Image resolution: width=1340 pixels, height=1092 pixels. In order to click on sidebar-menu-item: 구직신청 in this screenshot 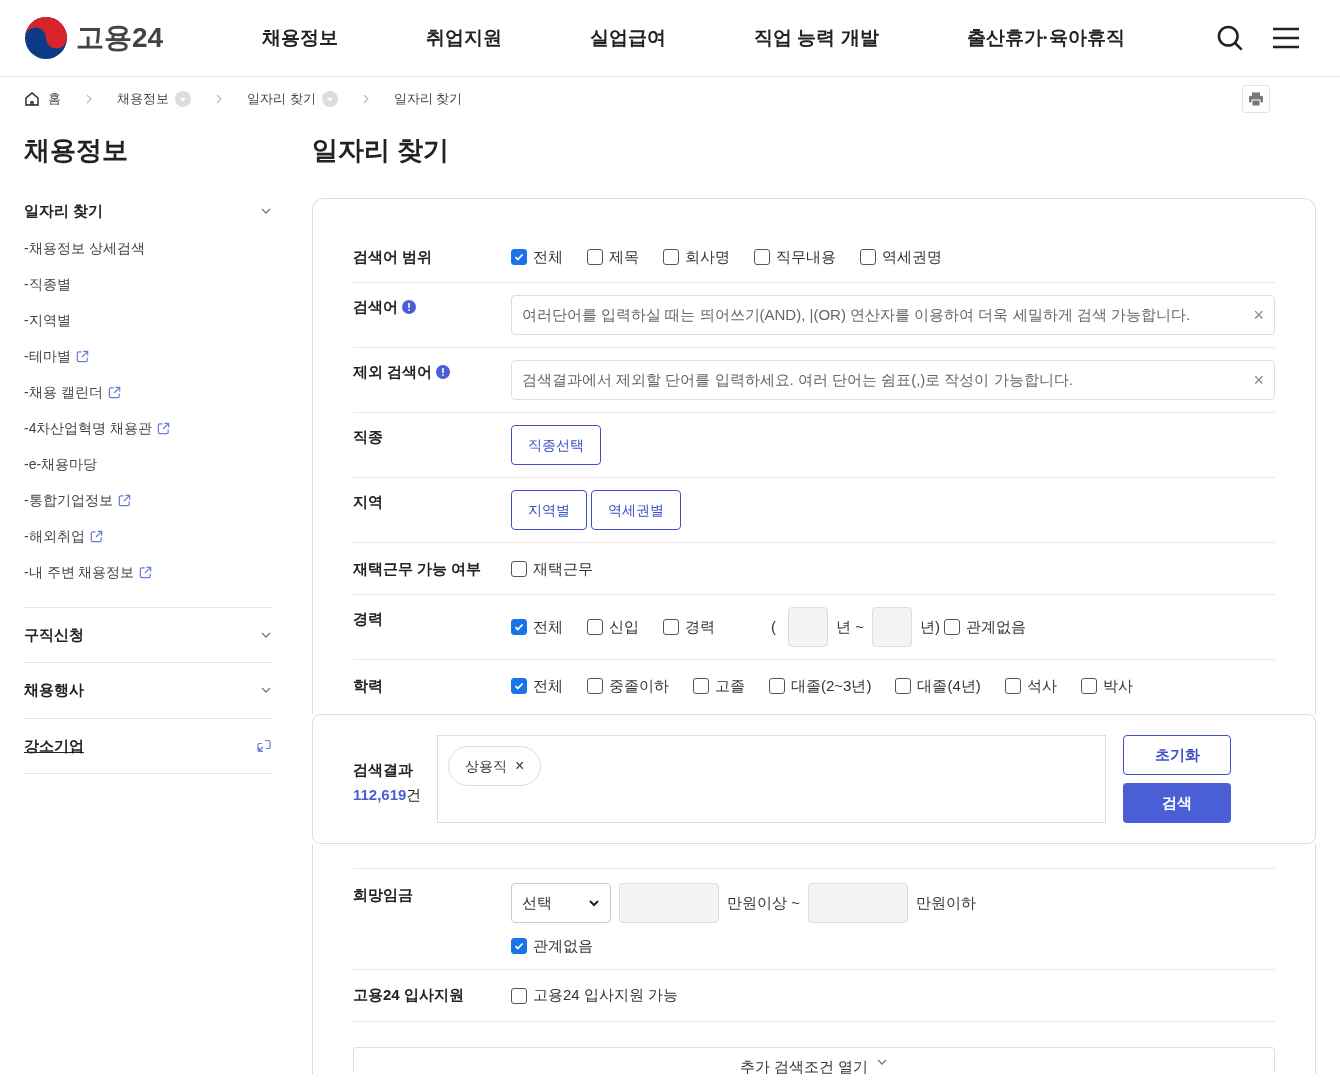, I will do `click(54, 634)`.